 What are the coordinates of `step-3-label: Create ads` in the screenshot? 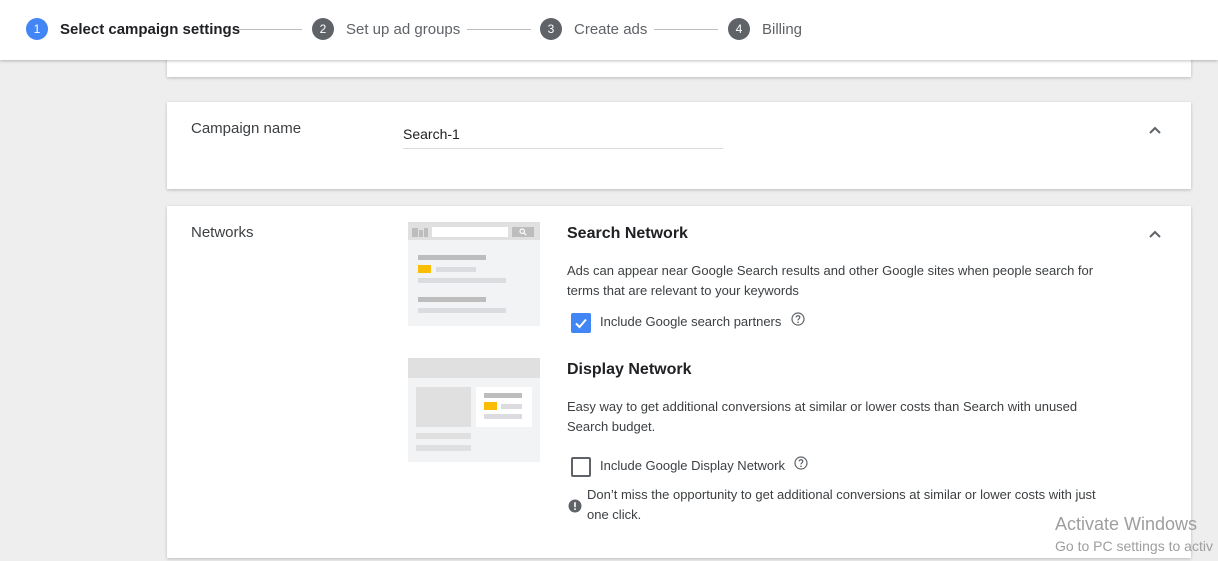 It's located at (611, 29).